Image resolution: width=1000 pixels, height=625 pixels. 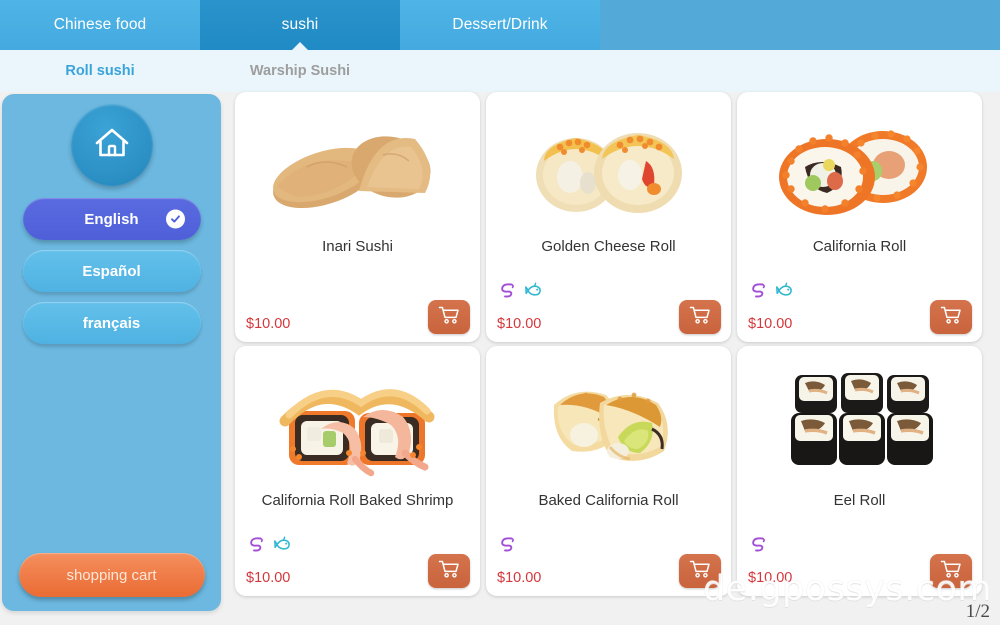 What do you see at coordinates (859, 424) in the screenshot?
I see `product-image-eel-roll` at bounding box center [859, 424].